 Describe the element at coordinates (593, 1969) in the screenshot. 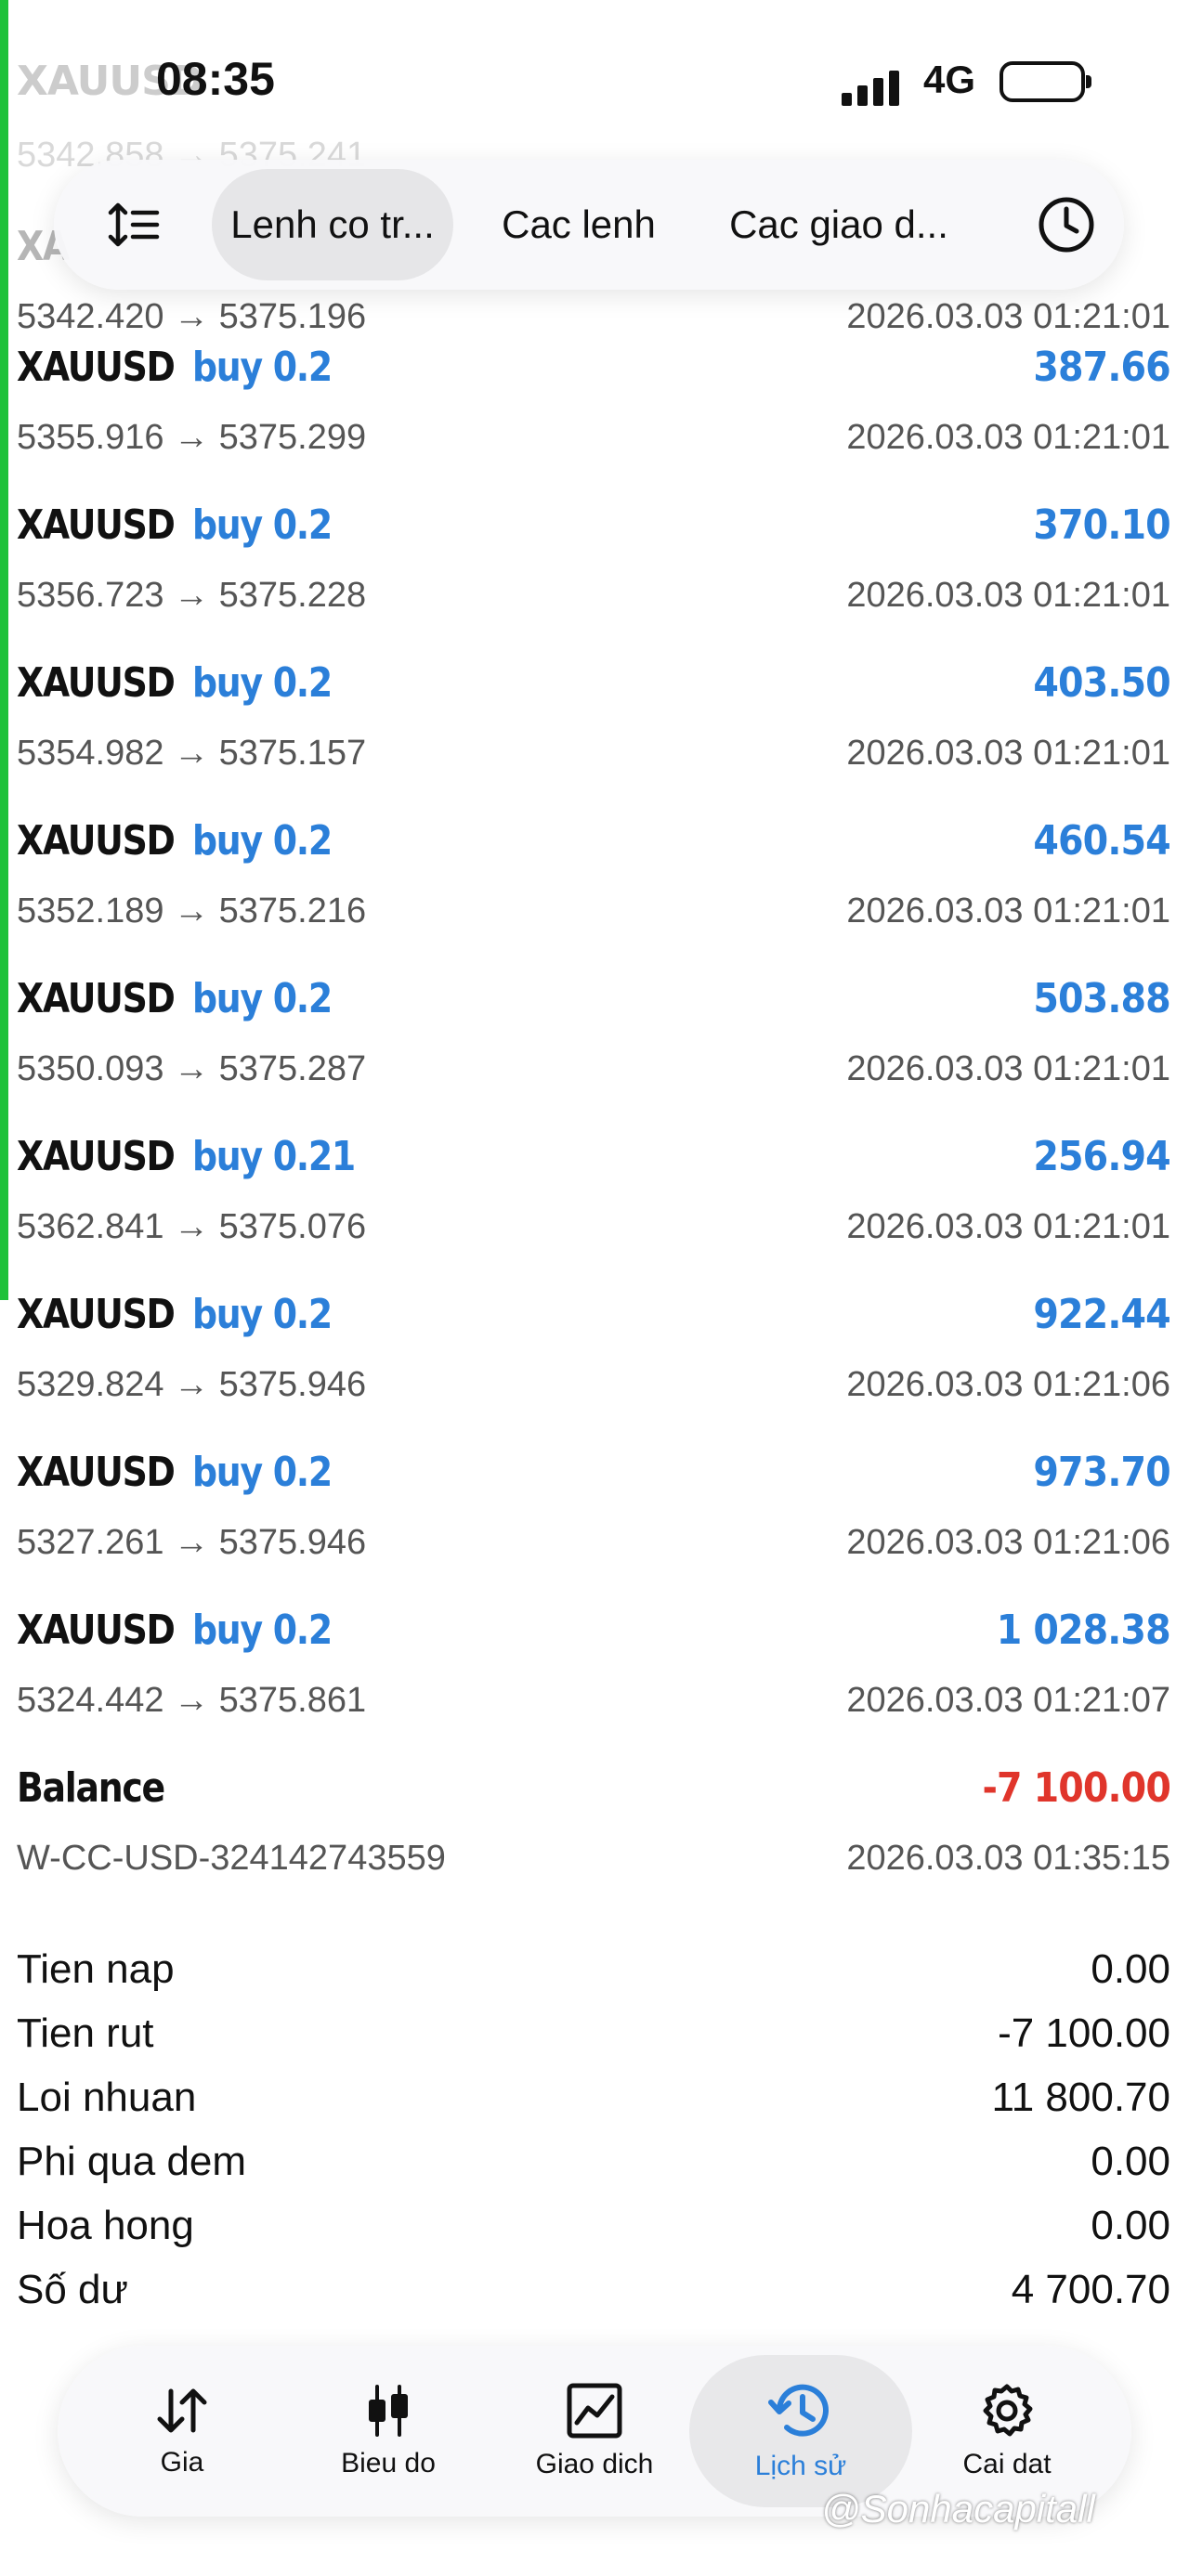

I see `summary-deposit: Tien nap 0.00` at that location.